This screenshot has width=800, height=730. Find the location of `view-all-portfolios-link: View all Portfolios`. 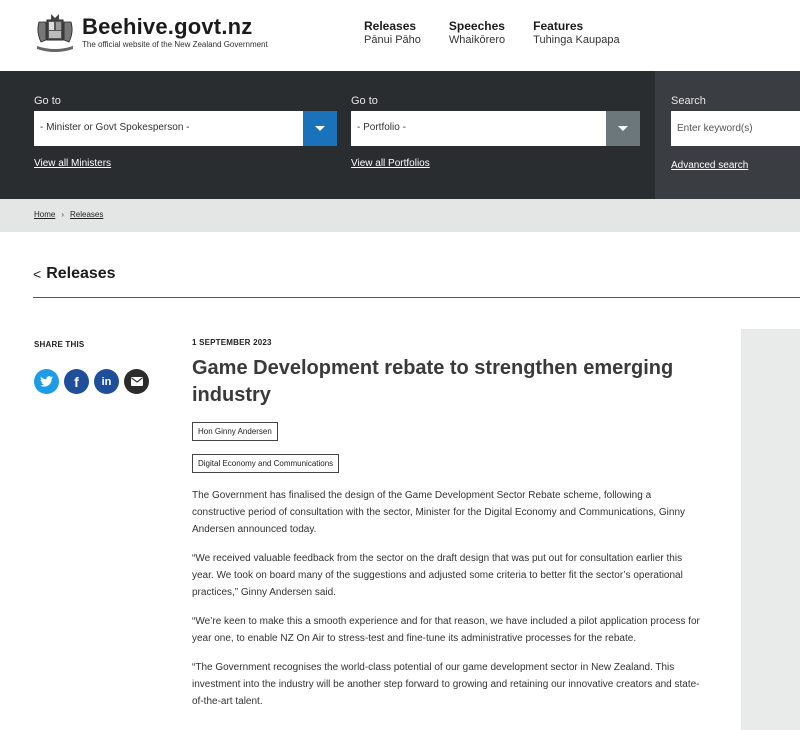

view-all-portfolios-link: View all Portfolios is located at coordinates (390, 163).